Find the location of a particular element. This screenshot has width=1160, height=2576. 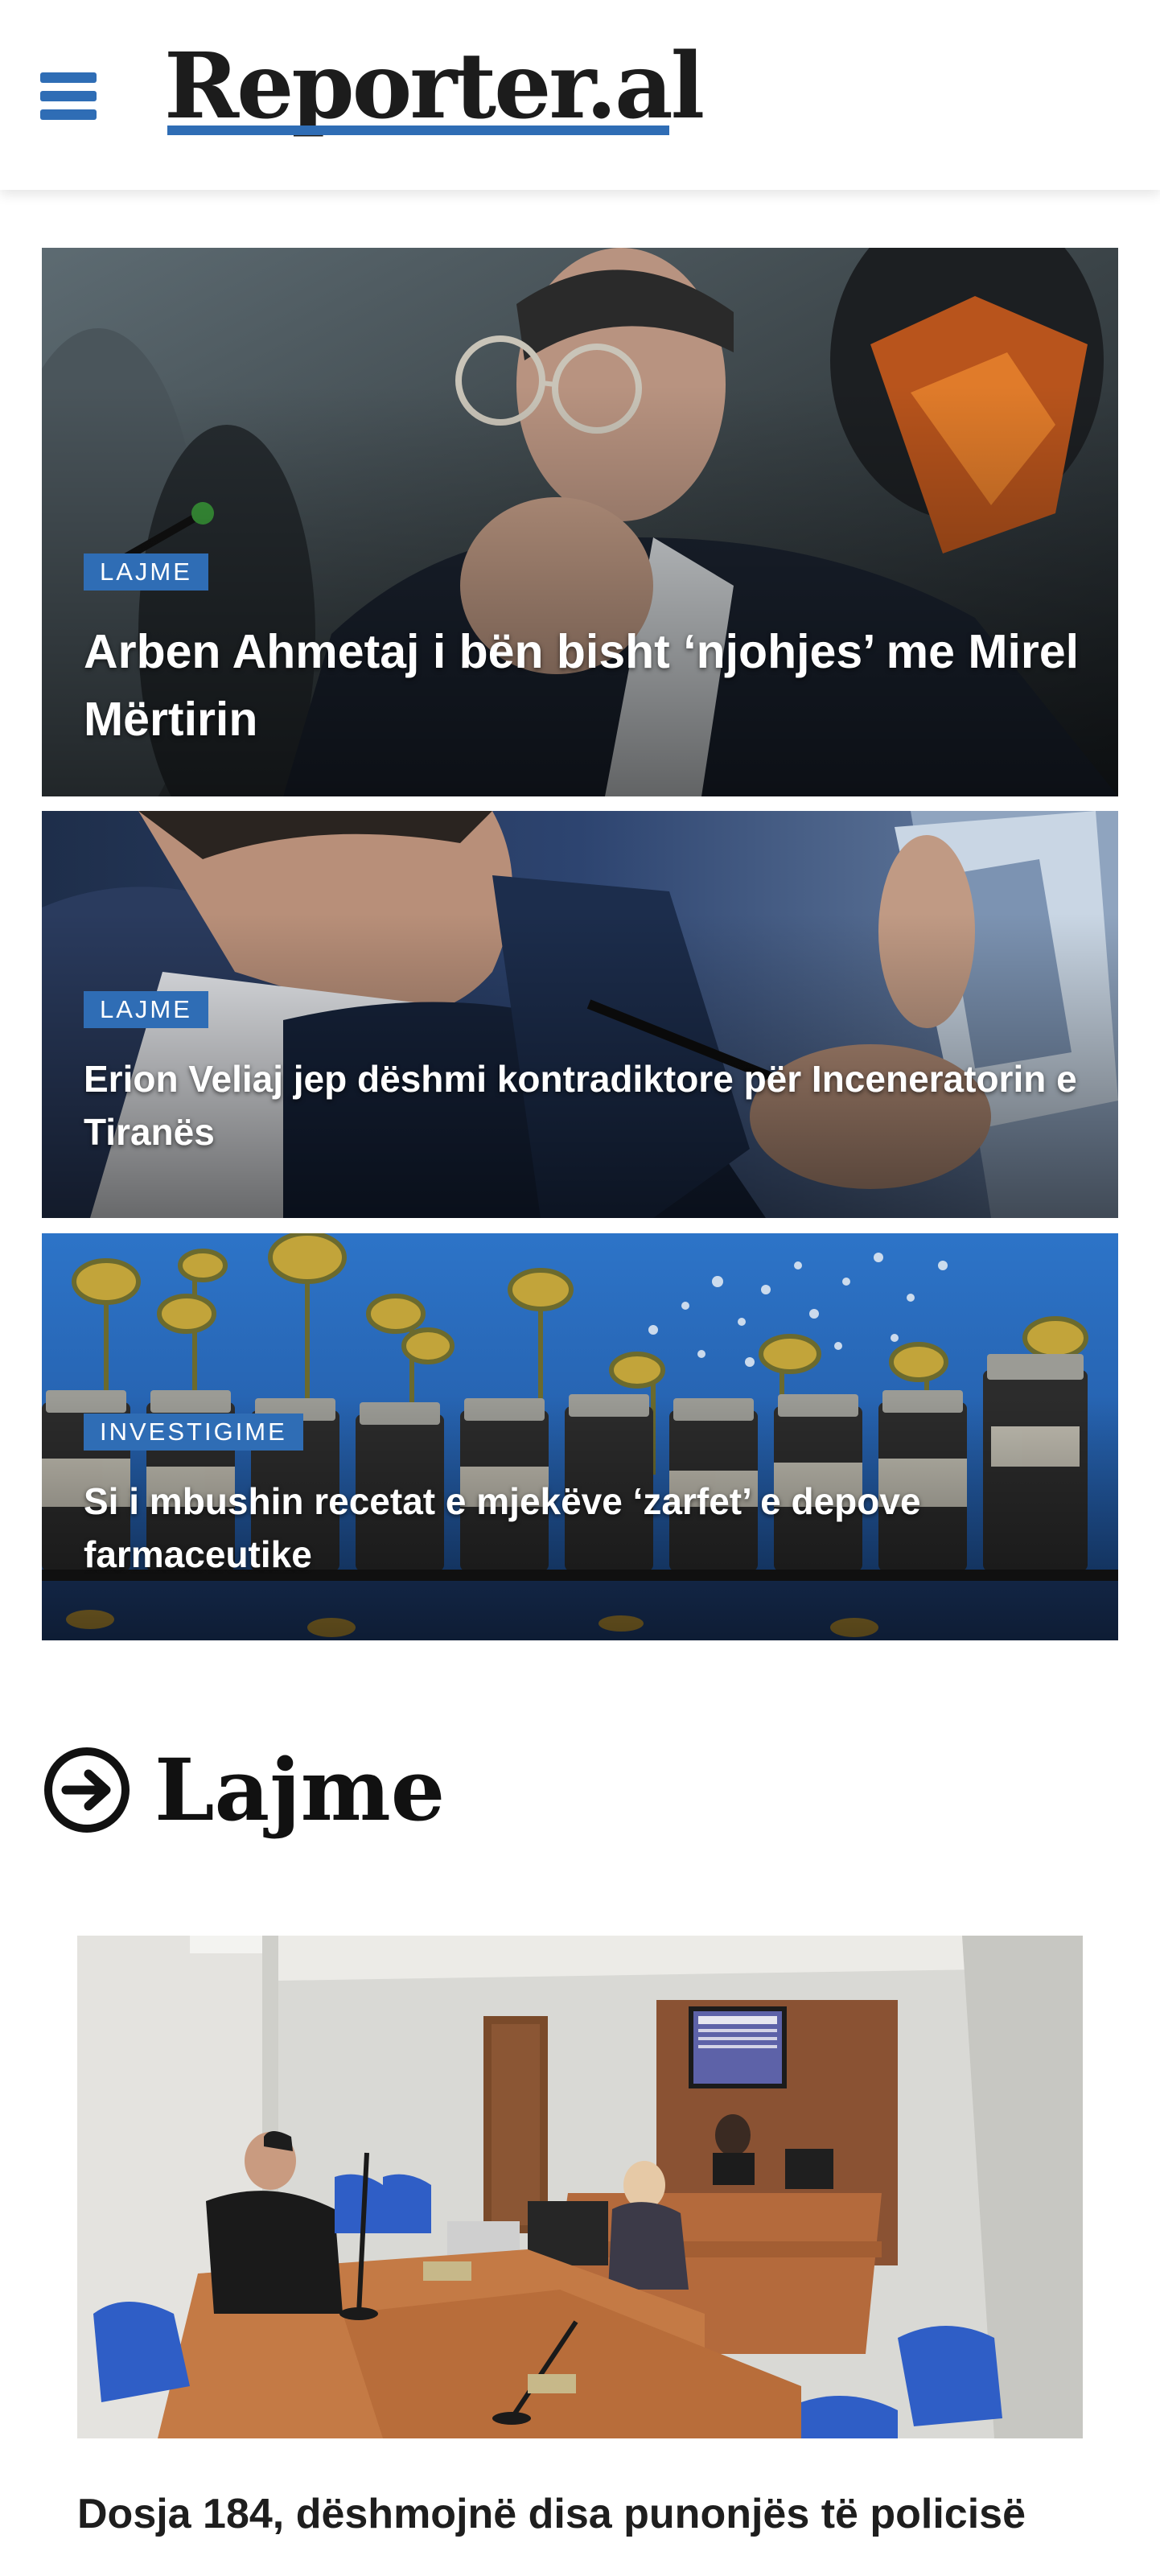

logo-underline is located at coordinates (418, 130).